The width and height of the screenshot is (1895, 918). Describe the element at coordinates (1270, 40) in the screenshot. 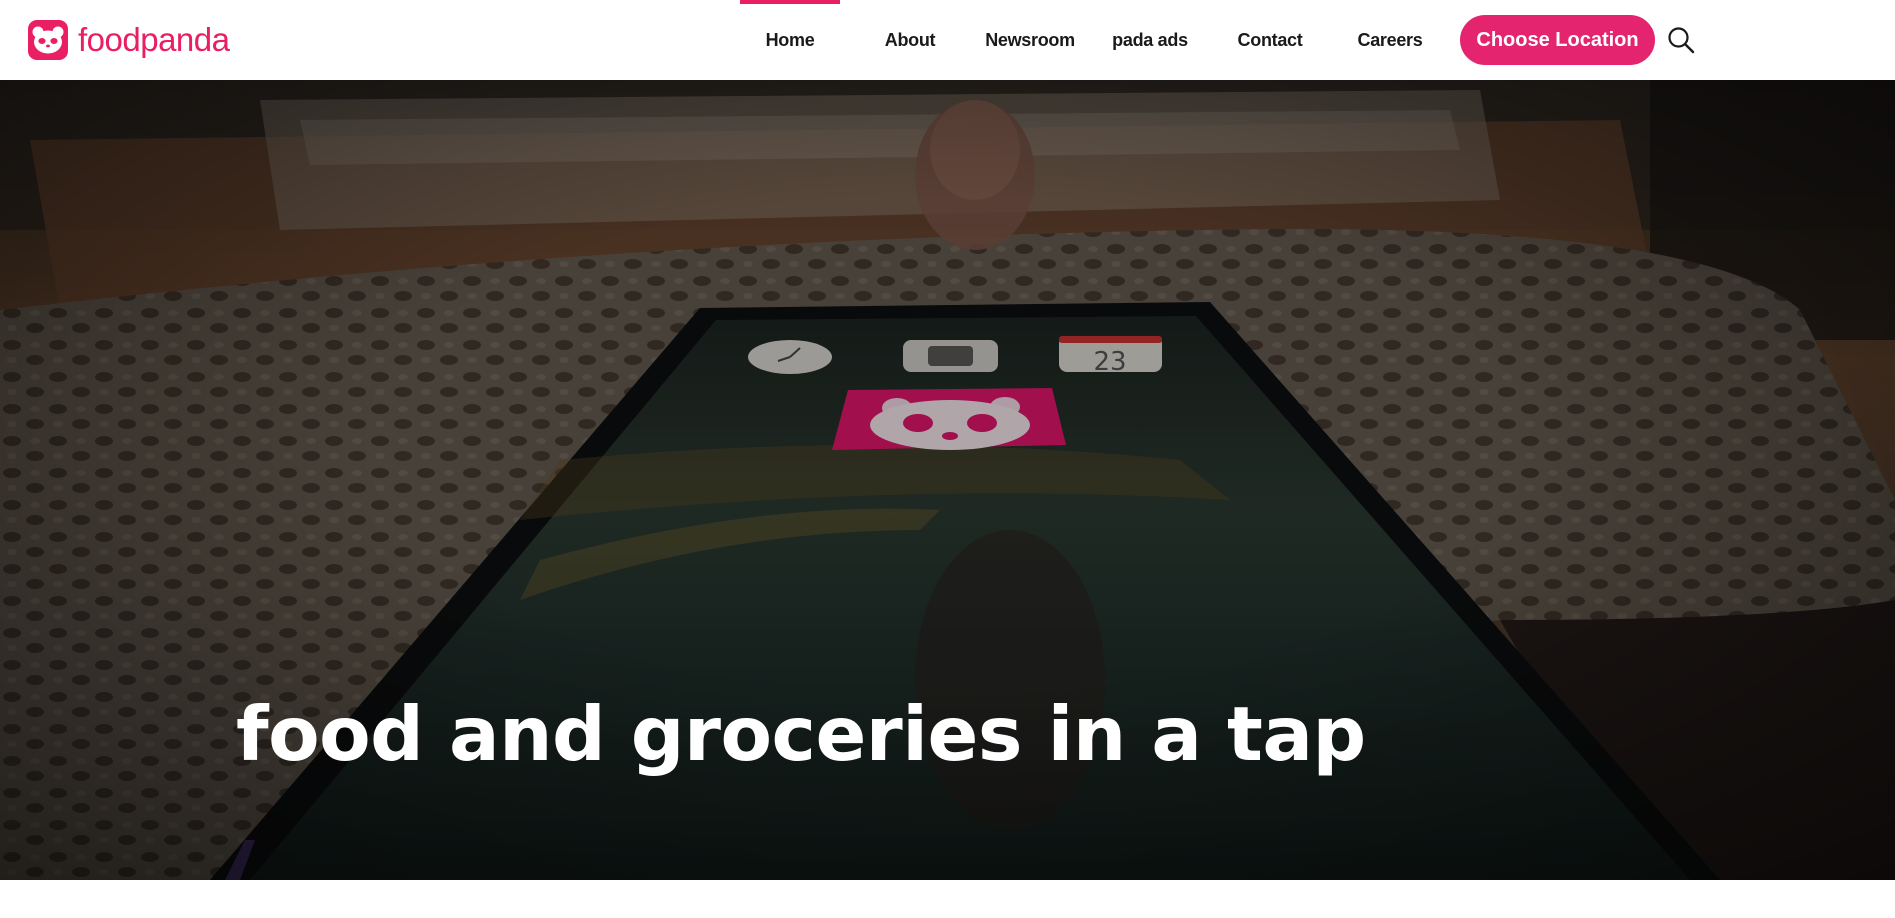

I see `nav-contact: Contact` at that location.